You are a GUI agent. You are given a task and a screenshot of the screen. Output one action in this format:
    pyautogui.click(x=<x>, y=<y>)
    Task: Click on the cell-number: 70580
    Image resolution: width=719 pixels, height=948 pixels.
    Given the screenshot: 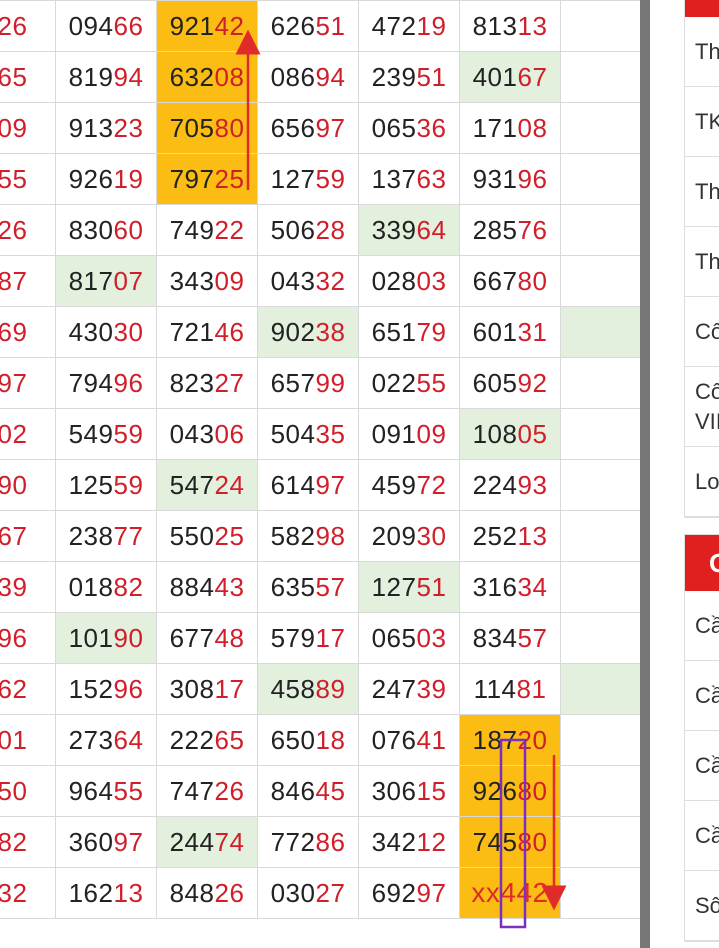 What is the action you would take?
    pyautogui.click(x=207, y=128)
    